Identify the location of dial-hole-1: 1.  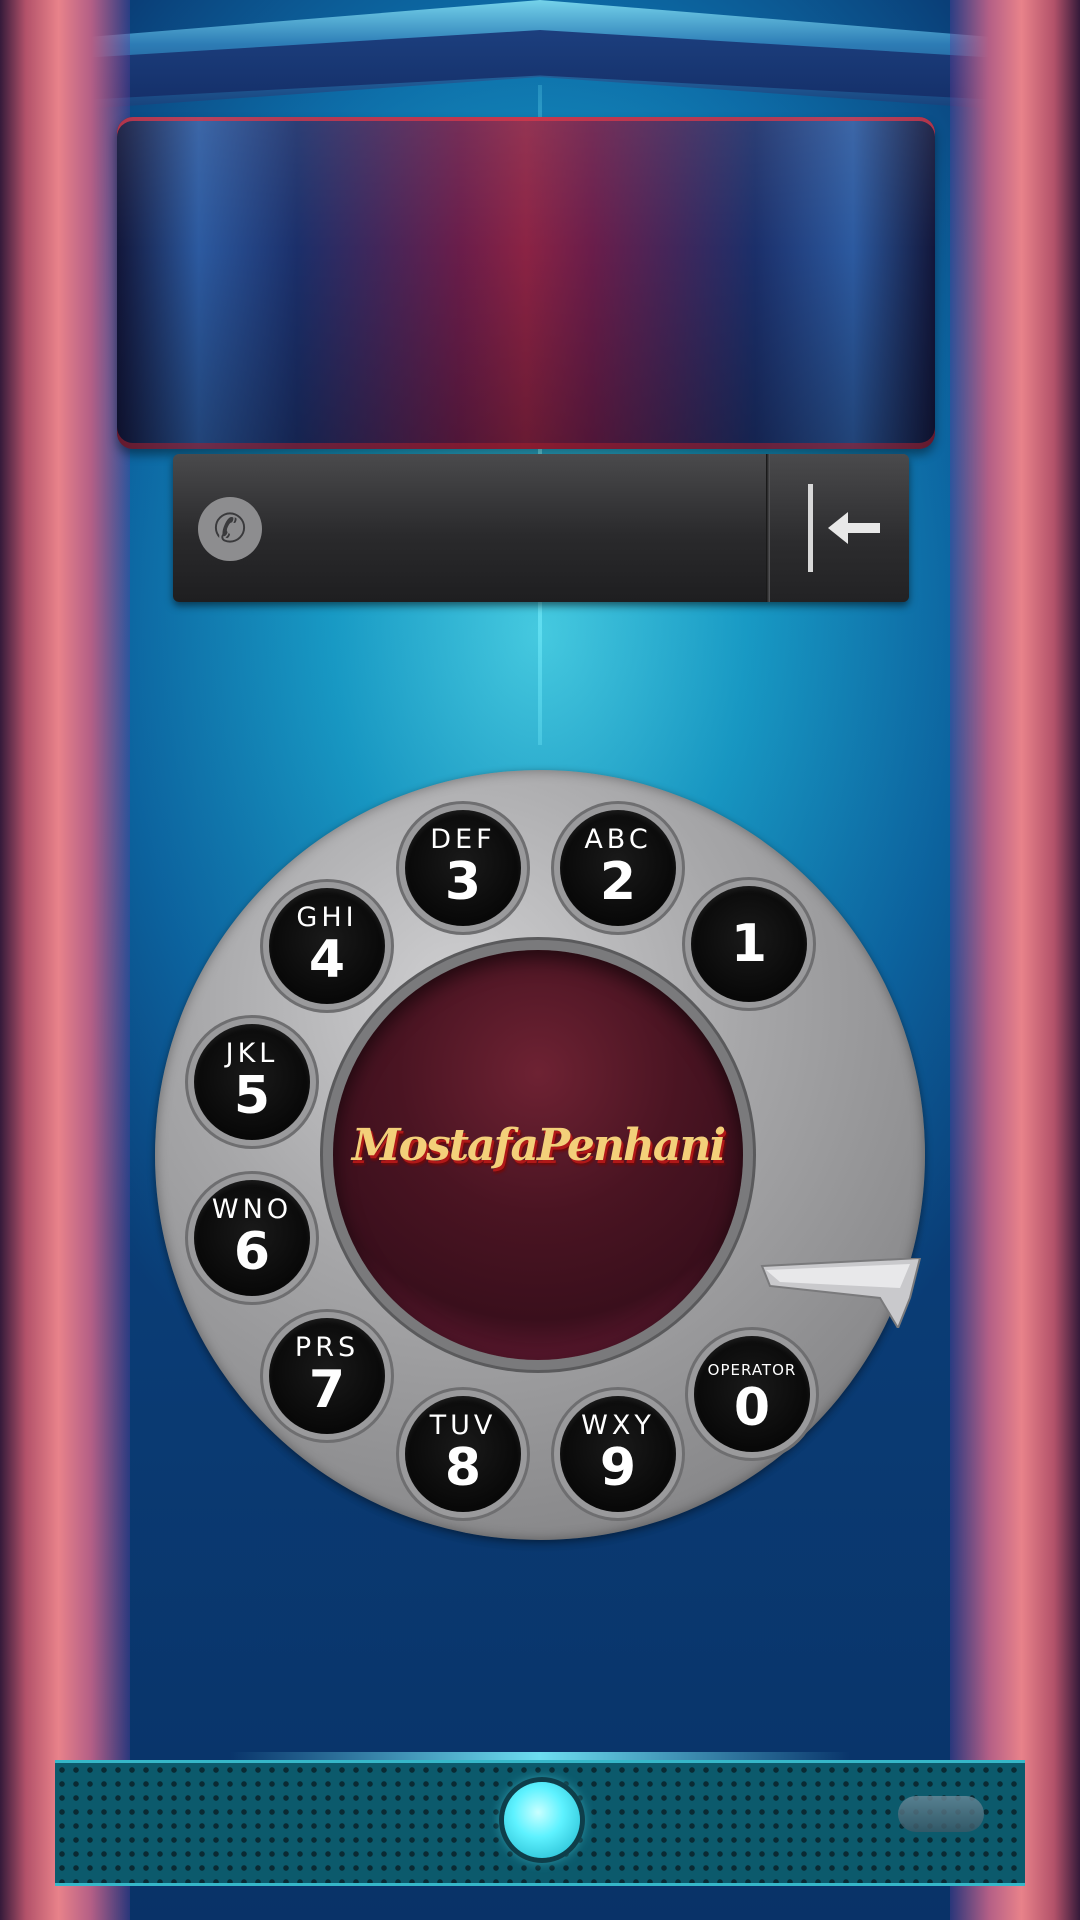
(749, 944).